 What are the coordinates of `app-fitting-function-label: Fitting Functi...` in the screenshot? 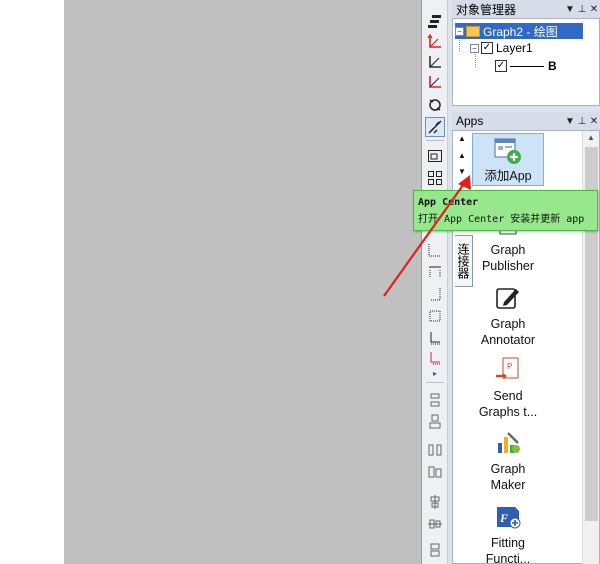 It's located at (508, 550).